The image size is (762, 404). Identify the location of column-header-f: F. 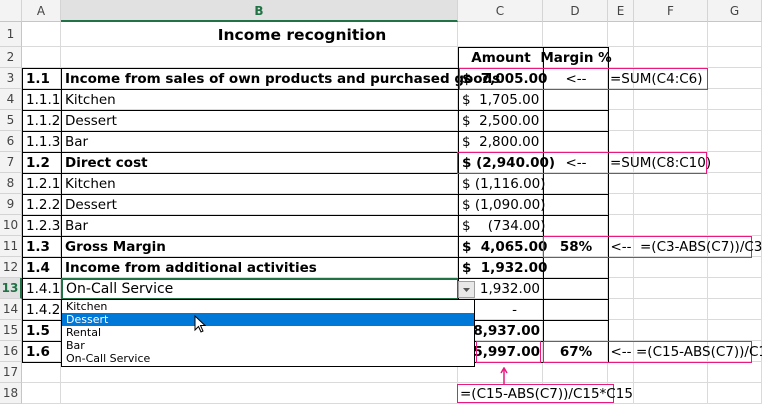
(671, 11).